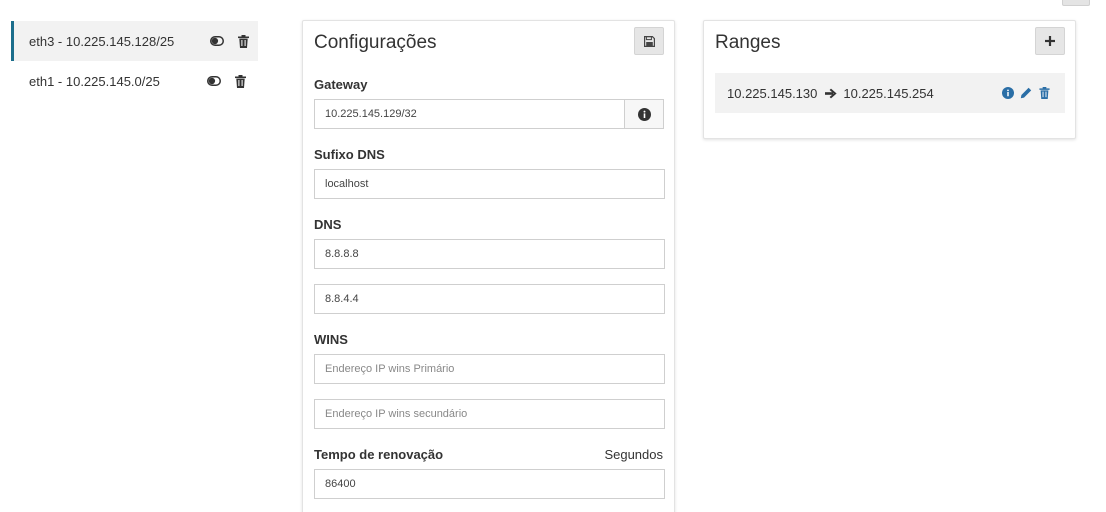 This screenshot has height=512, width=1106. What do you see at coordinates (349, 154) in the screenshot?
I see `dns-suffix-label: Sufixo DNS` at bounding box center [349, 154].